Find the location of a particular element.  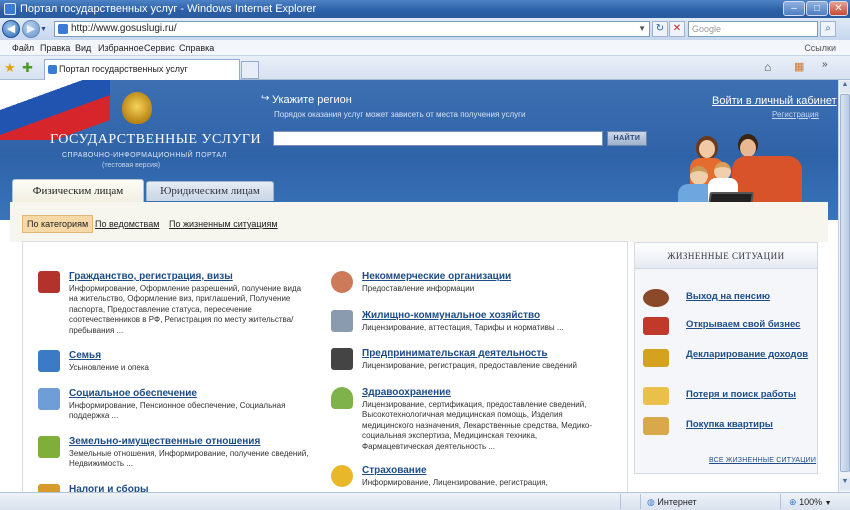

address-input: http://www.gosuslugi.ru/ ▼ is located at coordinates (352, 29).